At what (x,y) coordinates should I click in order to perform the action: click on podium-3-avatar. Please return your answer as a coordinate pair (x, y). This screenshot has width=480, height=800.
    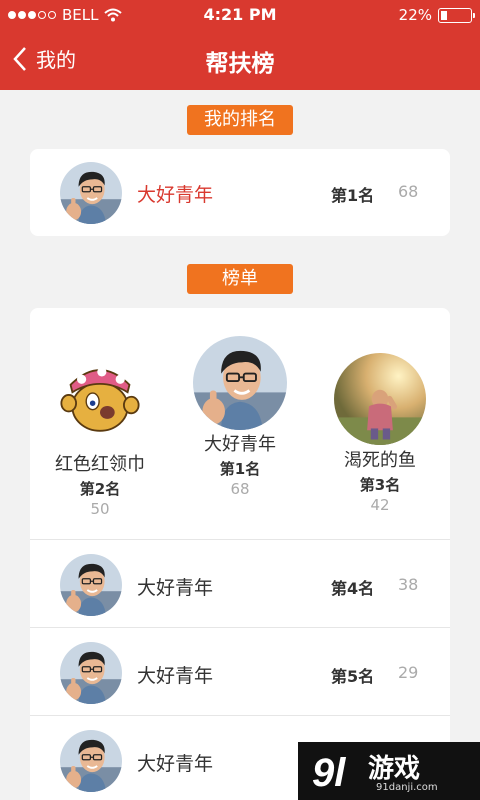
    Looking at the image, I should click on (380, 399).